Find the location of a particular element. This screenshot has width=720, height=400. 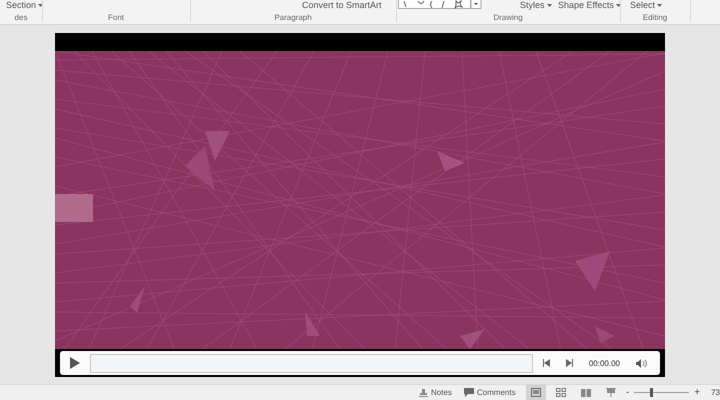

step-forward-icon is located at coordinates (568, 363).